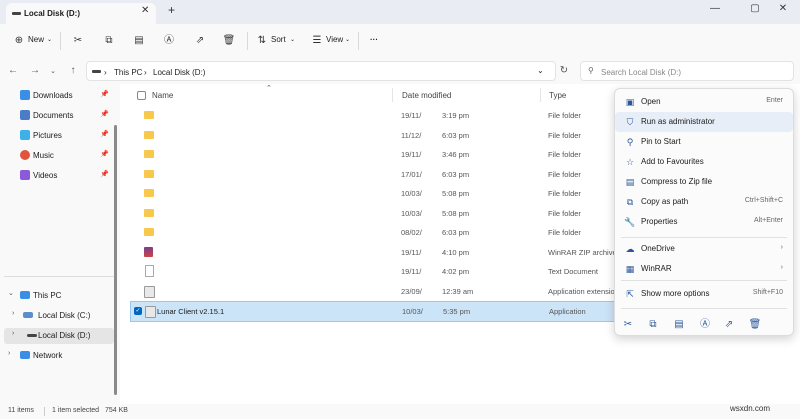 Image resolution: width=800 pixels, height=419 pixels. I want to click on music-icon, so click(25, 155).